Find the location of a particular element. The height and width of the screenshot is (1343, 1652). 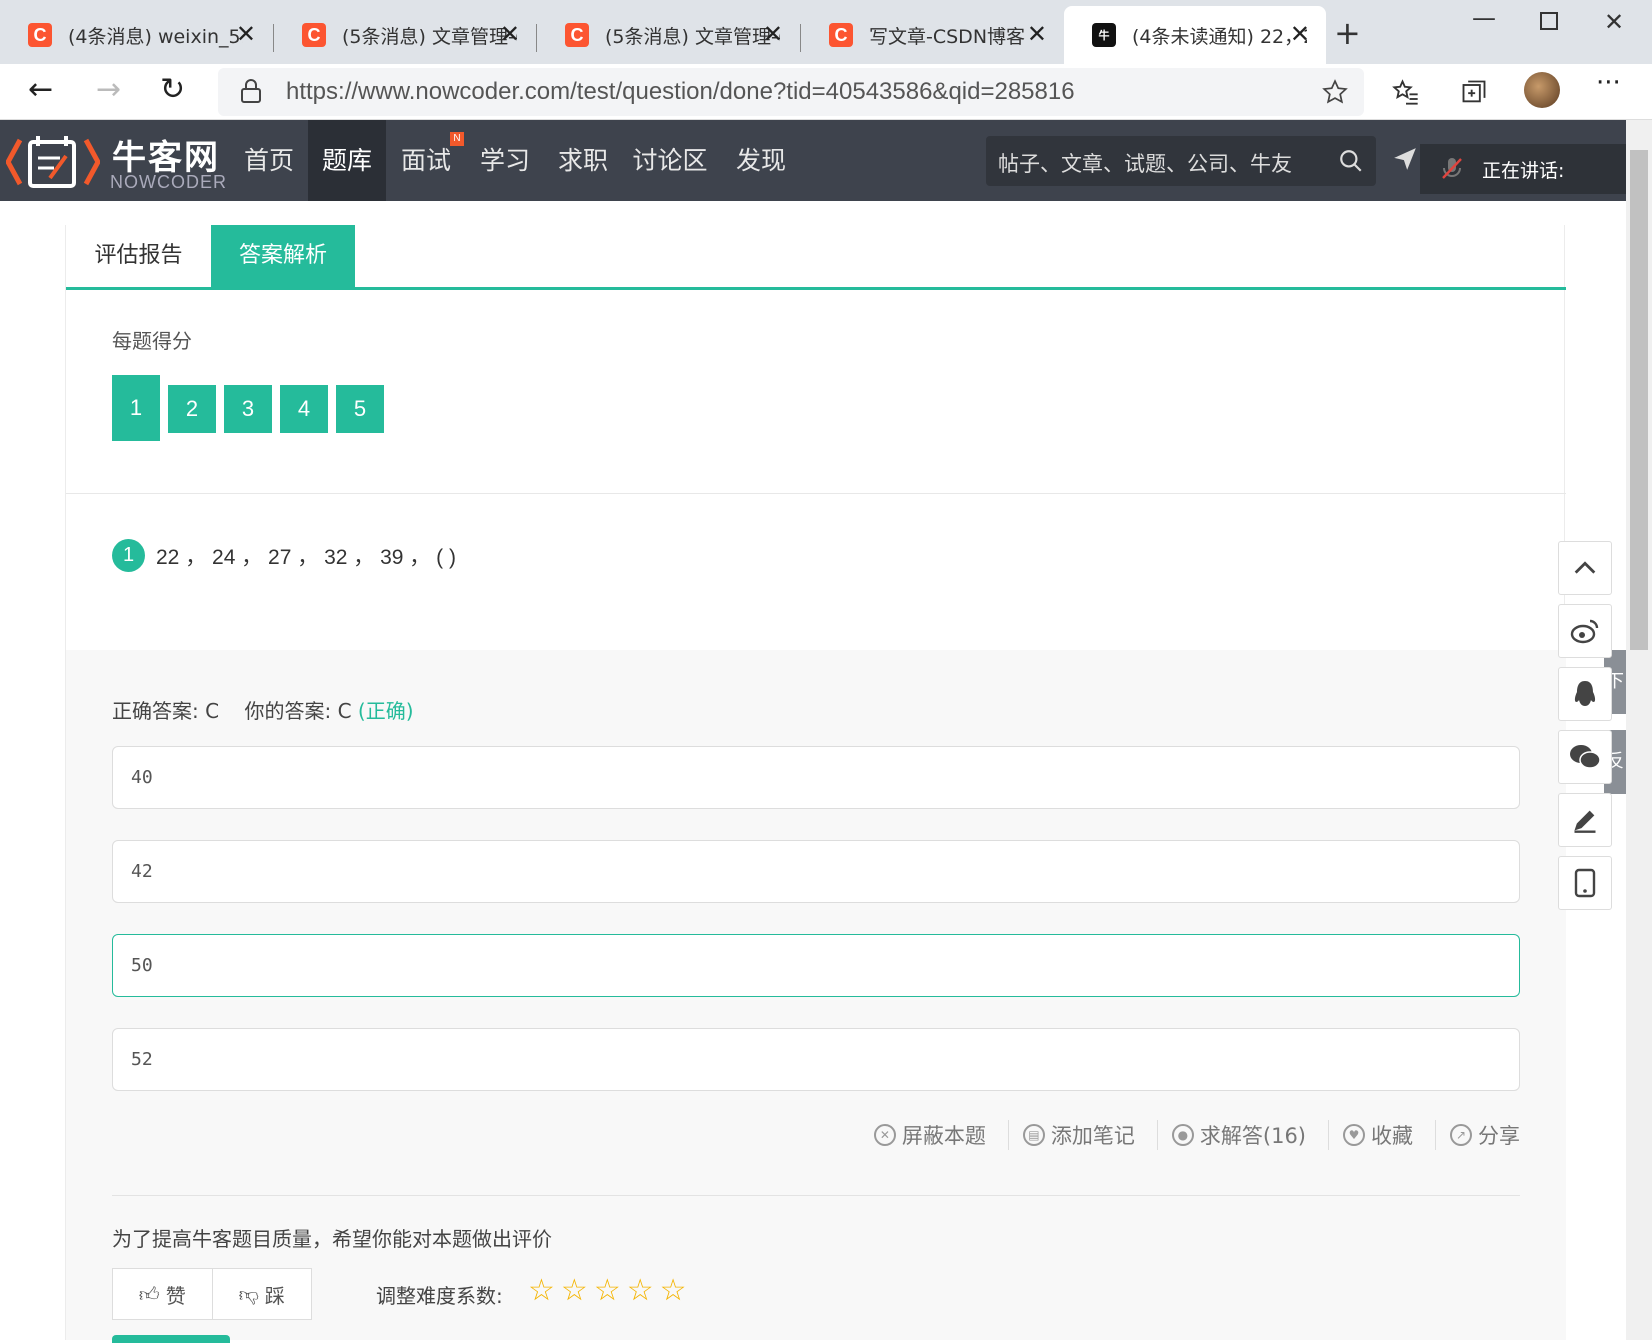

option-c-correct: 50 is located at coordinates (816, 965).